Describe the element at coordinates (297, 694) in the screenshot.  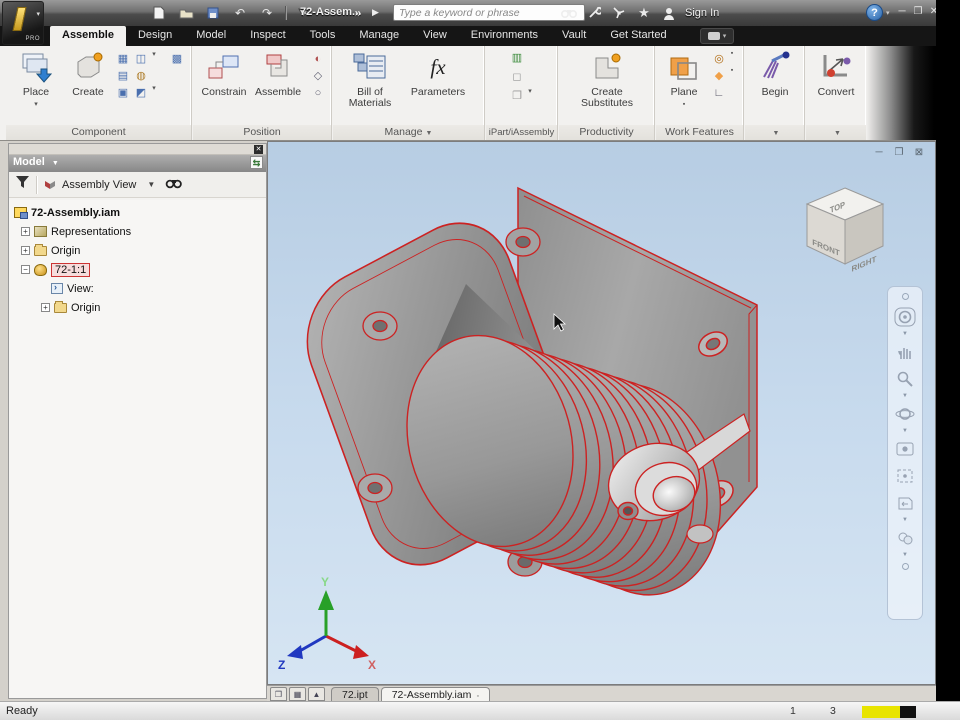
I see `tile-windows-button: ▦` at that location.